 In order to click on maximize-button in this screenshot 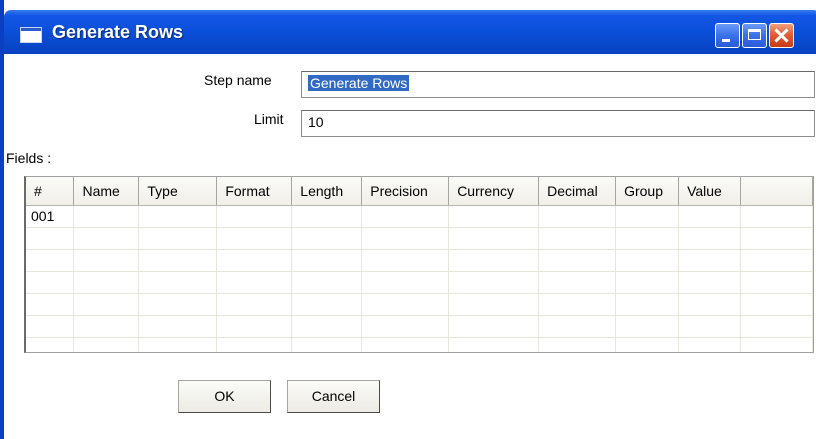, I will do `click(754, 35)`.